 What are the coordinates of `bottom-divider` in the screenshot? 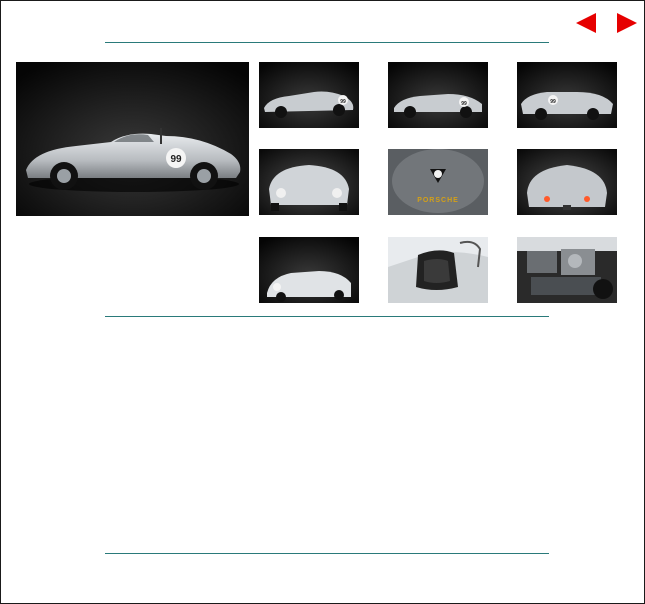 It's located at (327, 553).